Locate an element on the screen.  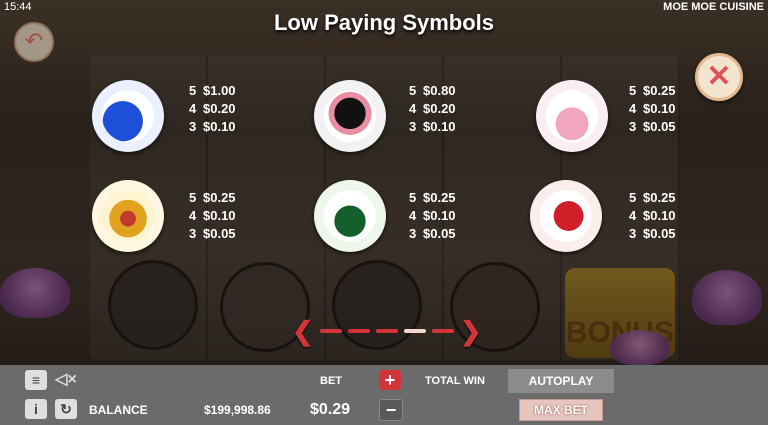
paytable-black-flower: 5 $0.80 4 $0.20 3 $0.10 is located at coordinates (432, 109).